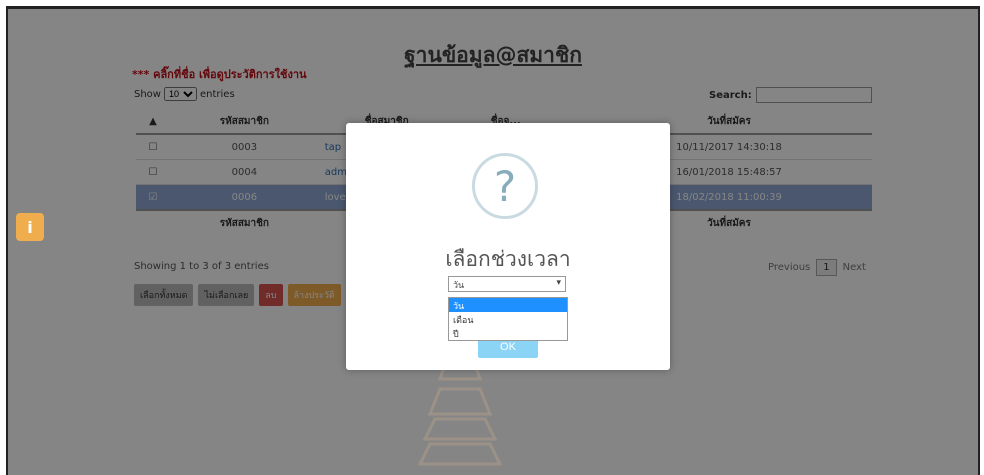 The height and width of the screenshot is (475, 984). I want to click on option-year: ปี, so click(508, 333).